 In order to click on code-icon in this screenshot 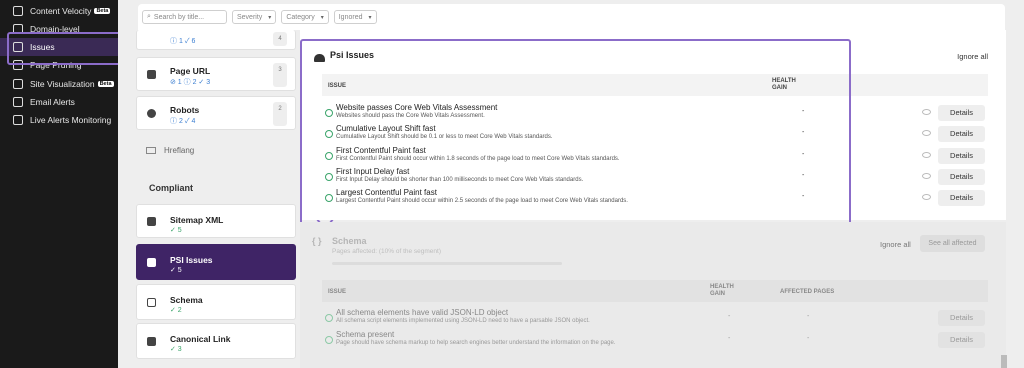, I will do `click(151, 302)`.